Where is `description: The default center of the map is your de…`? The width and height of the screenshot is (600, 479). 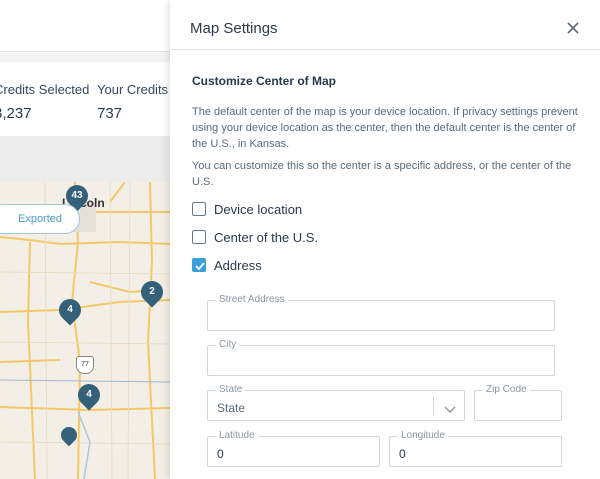 description: The default center of the map is your de… is located at coordinates (385, 128).